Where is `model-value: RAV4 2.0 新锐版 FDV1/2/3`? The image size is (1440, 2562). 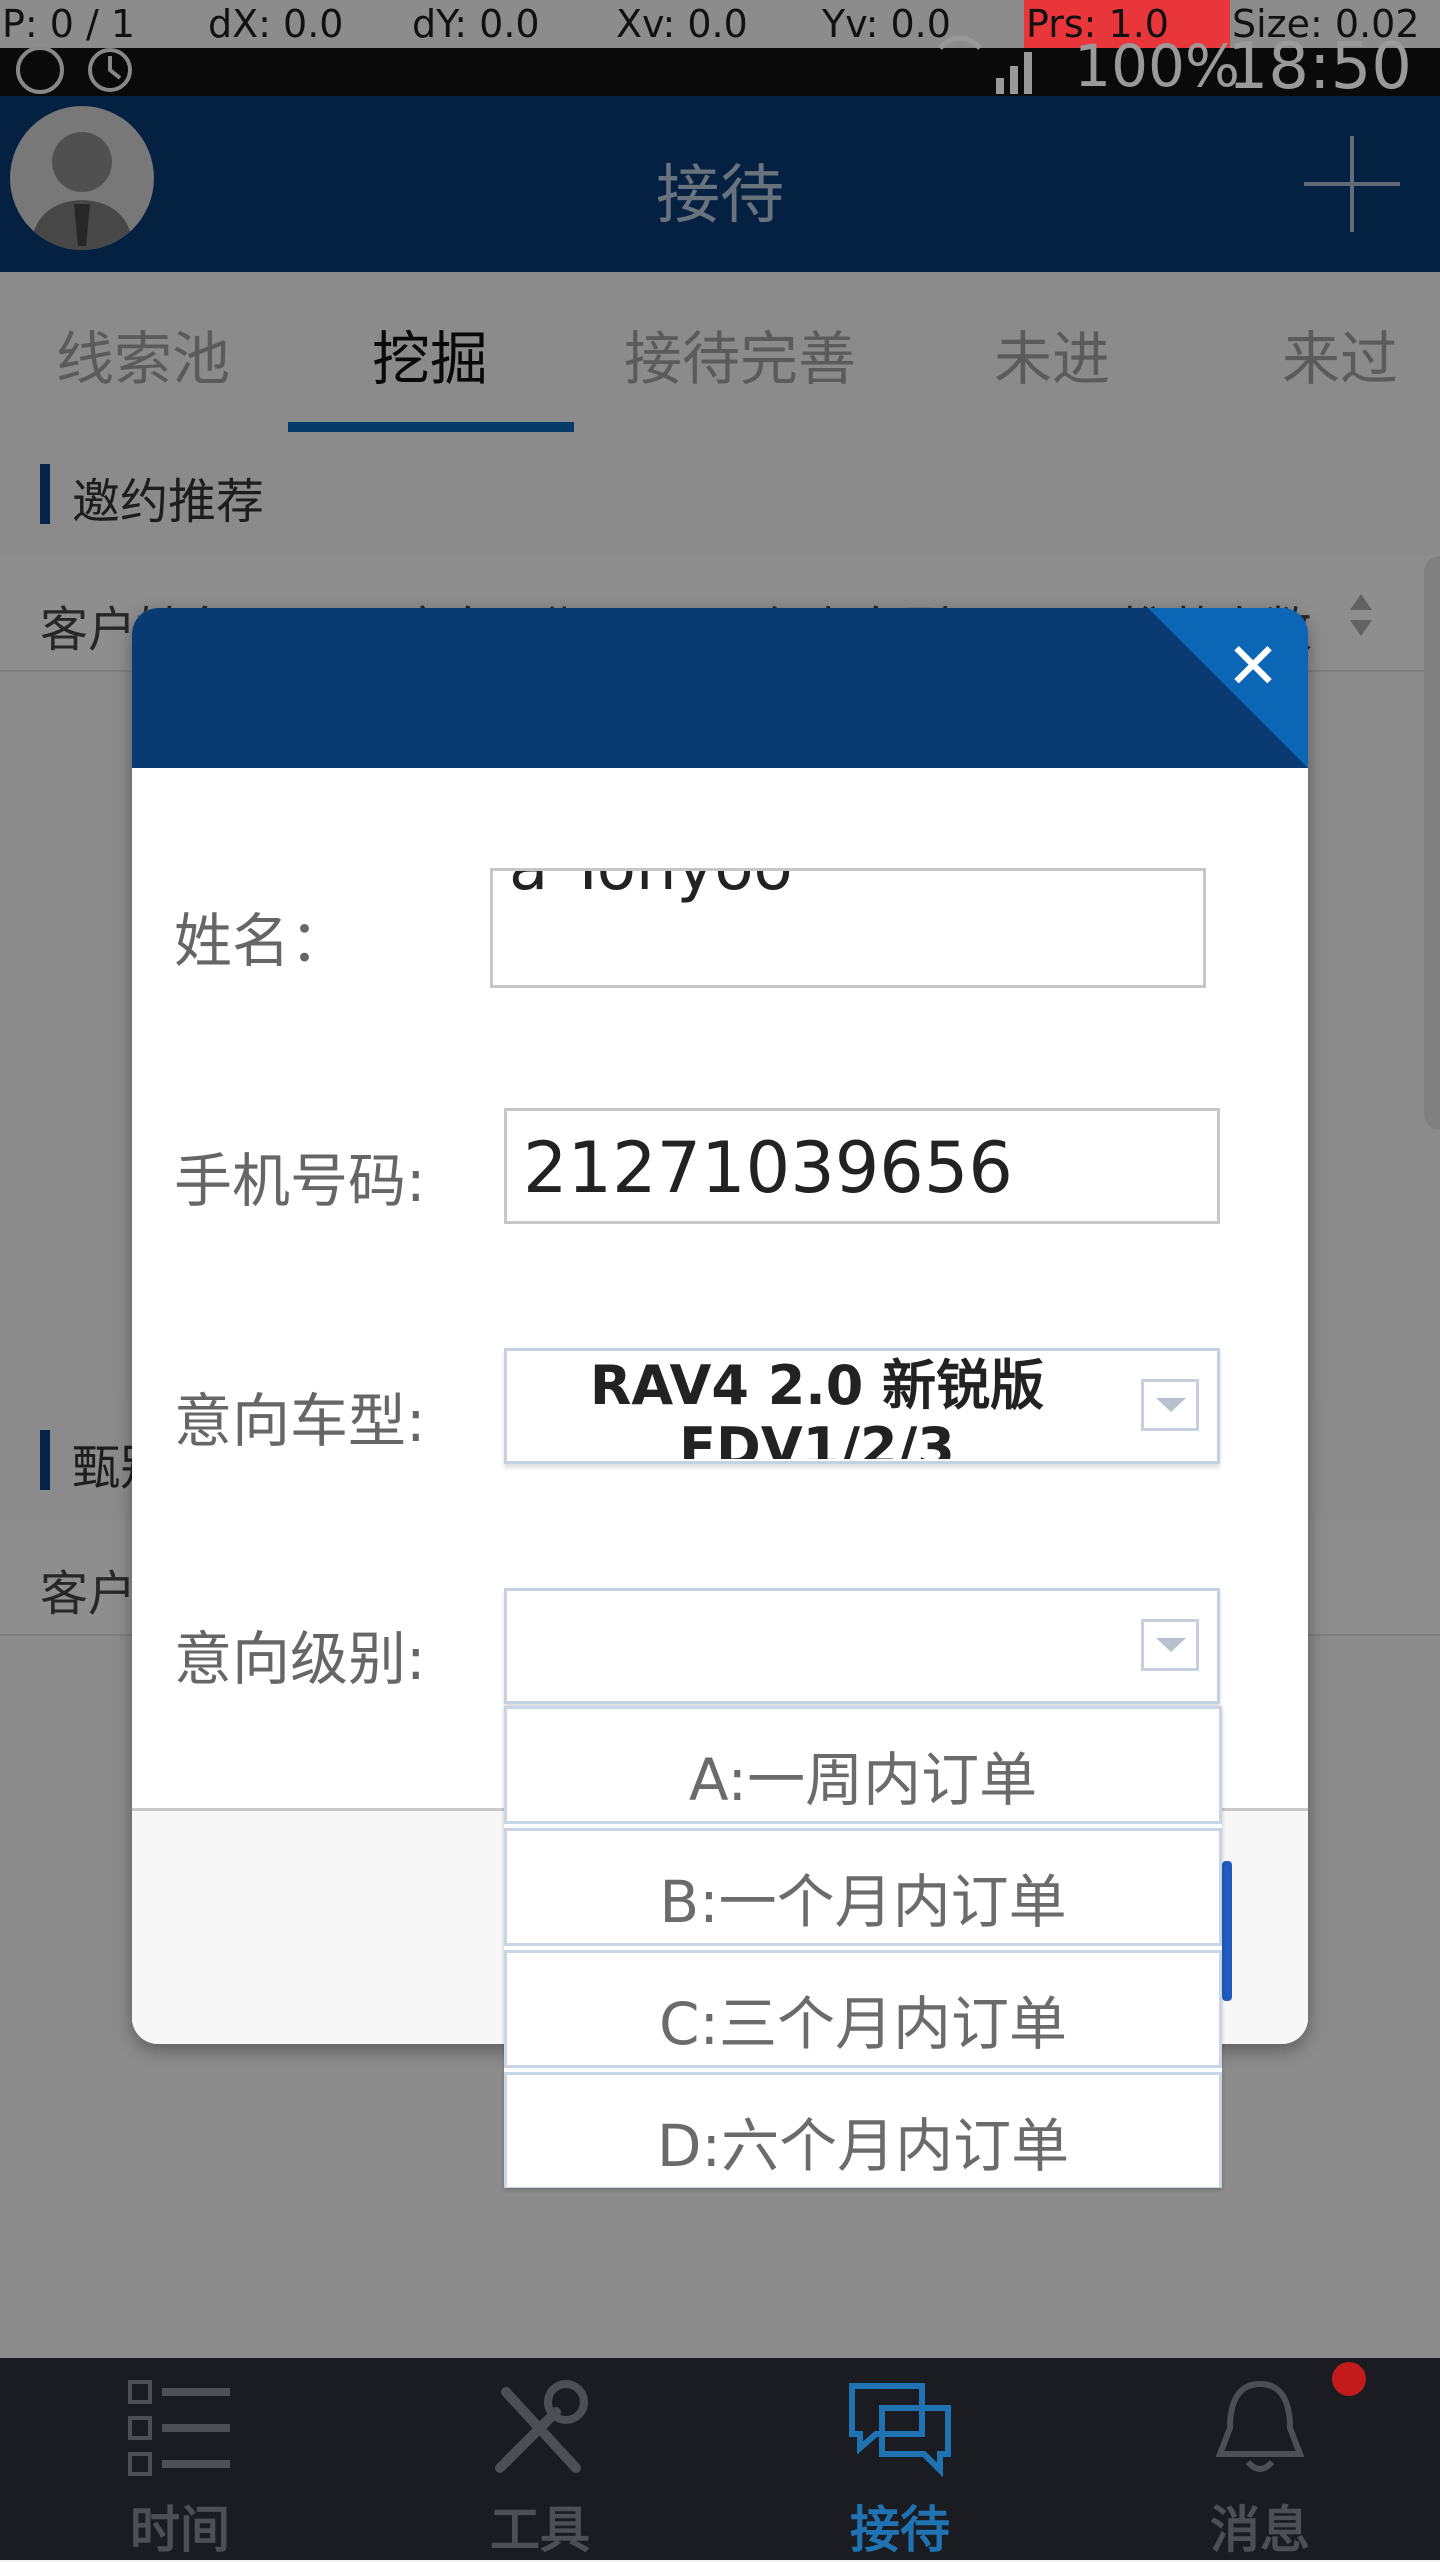
model-value: RAV4 2.0 新锐版 FDV1/2/3 is located at coordinates (817, 1407).